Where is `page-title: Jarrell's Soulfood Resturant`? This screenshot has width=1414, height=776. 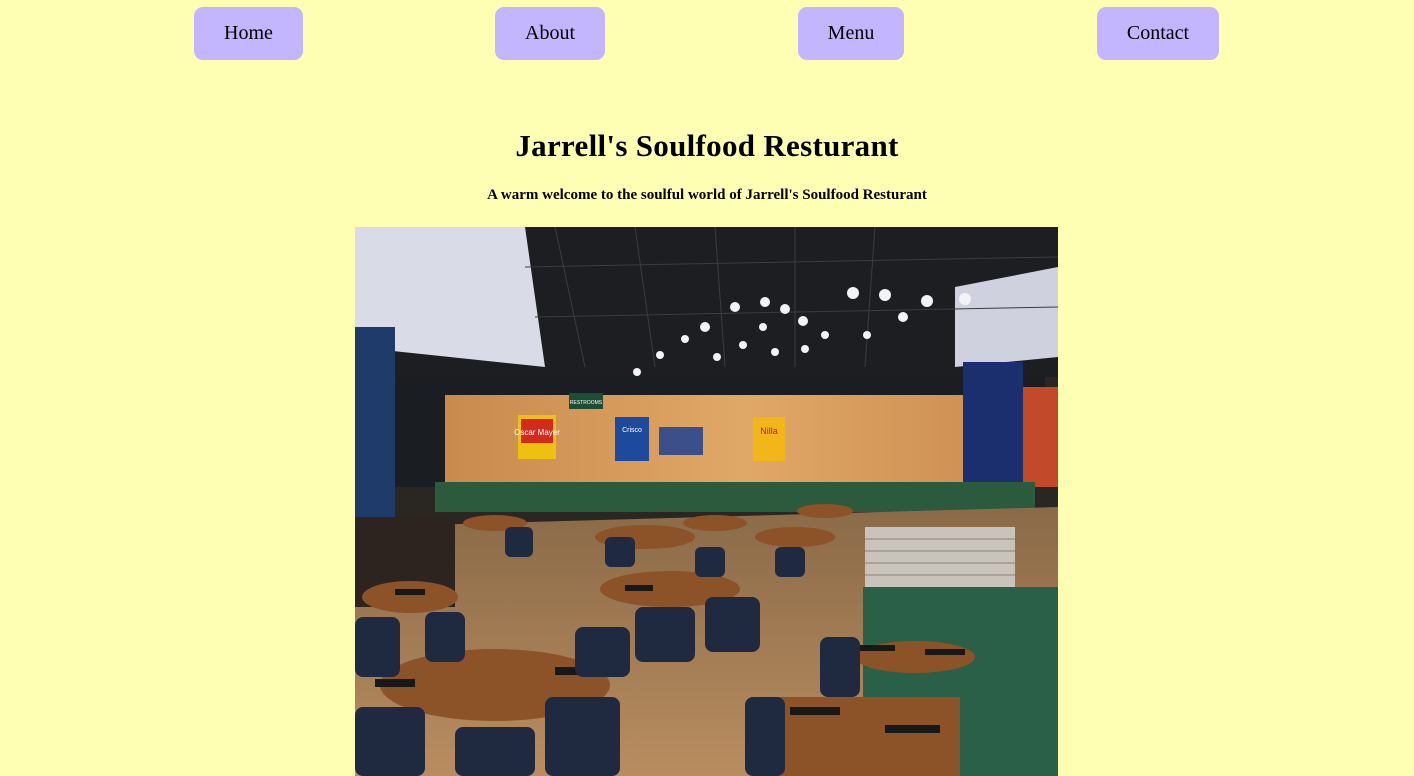
page-title: Jarrell's Soulfood Resturant is located at coordinates (707, 145).